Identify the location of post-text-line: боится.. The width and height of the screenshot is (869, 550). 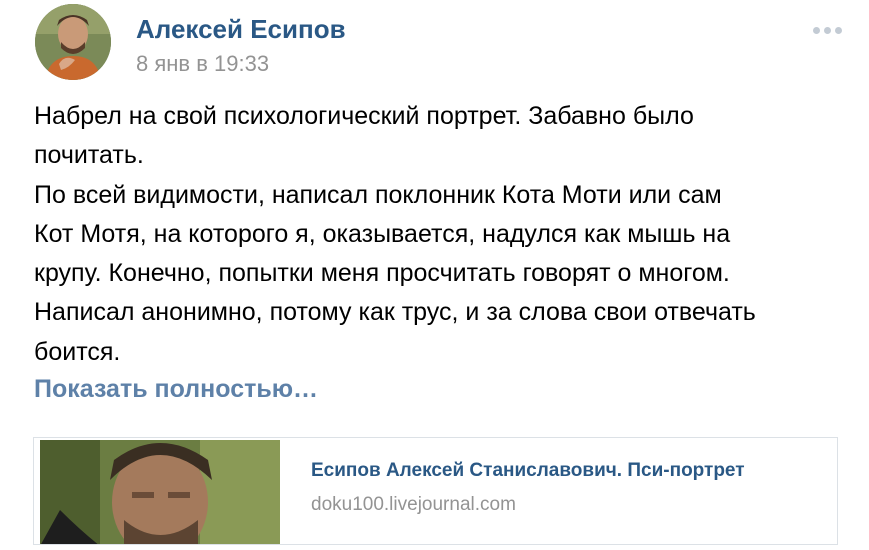
(77, 351).